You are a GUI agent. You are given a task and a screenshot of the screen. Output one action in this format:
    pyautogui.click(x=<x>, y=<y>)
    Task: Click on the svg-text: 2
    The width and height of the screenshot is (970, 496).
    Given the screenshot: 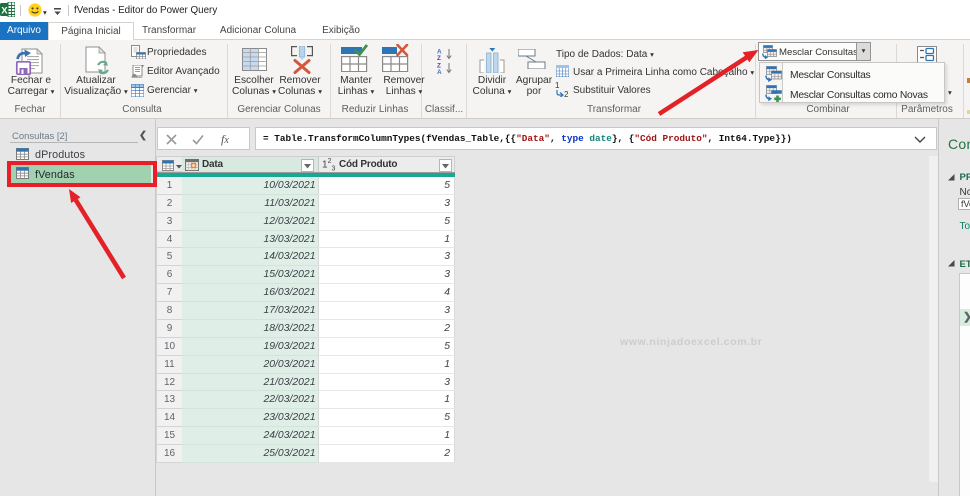 What is the action you would take?
    pyautogui.click(x=566, y=93)
    